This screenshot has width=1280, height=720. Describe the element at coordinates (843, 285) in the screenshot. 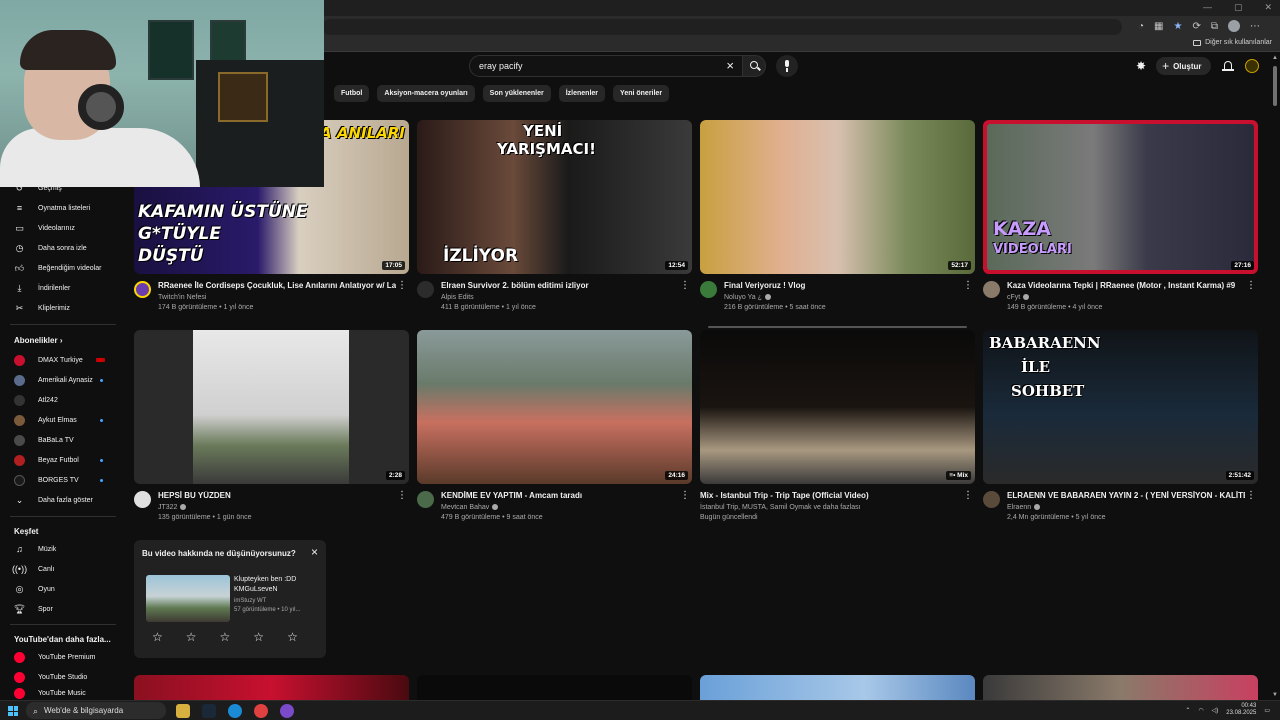

I see `video-title: Final Veriyoruz ! Vlog` at that location.